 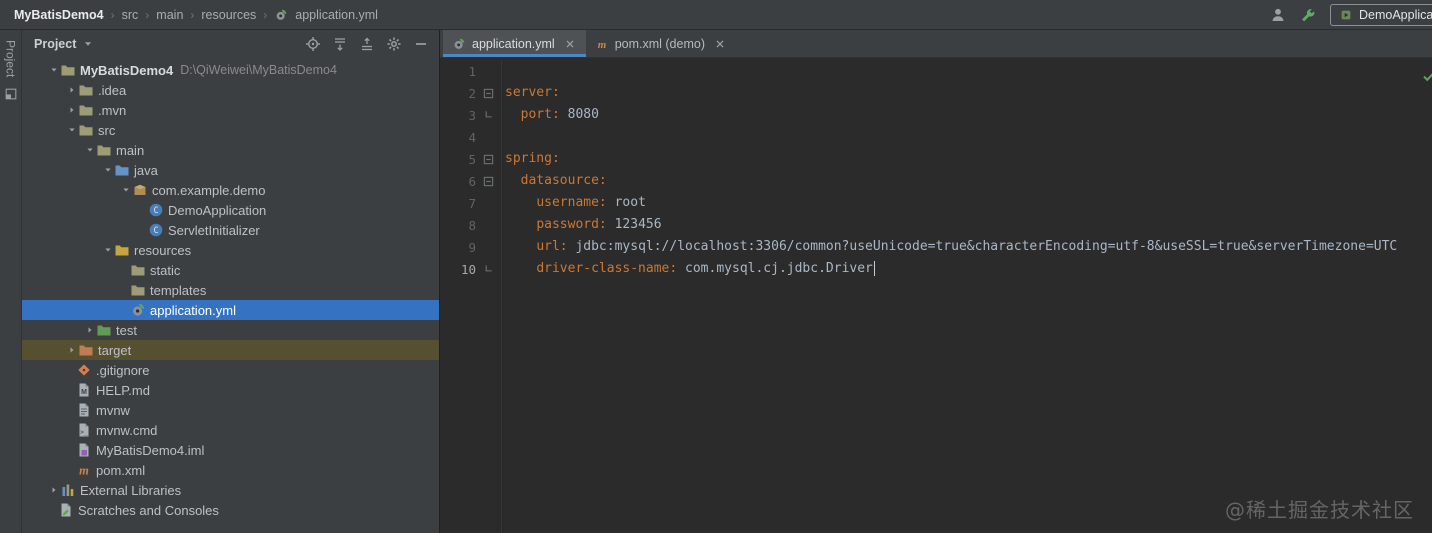 What do you see at coordinates (336, 15) in the screenshot?
I see `breadcrumb-item-application-yml: application.yml` at bounding box center [336, 15].